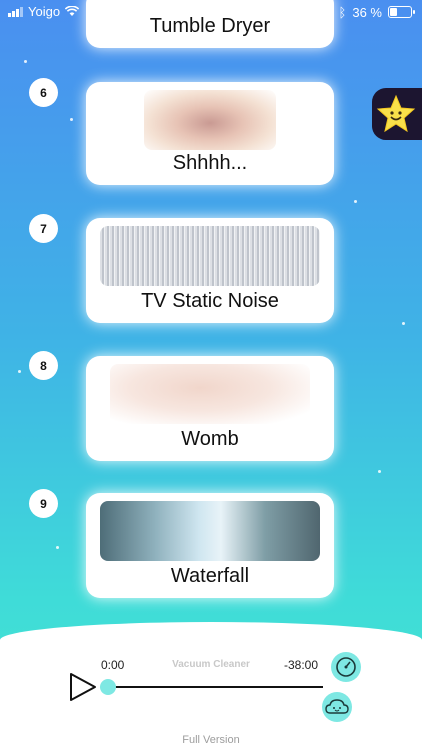 This screenshot has width=422, height=750. What do you see at coordinates (43, 92) in the screenshot?
I see `sound-number: 6` at bounding box center [43, 92].